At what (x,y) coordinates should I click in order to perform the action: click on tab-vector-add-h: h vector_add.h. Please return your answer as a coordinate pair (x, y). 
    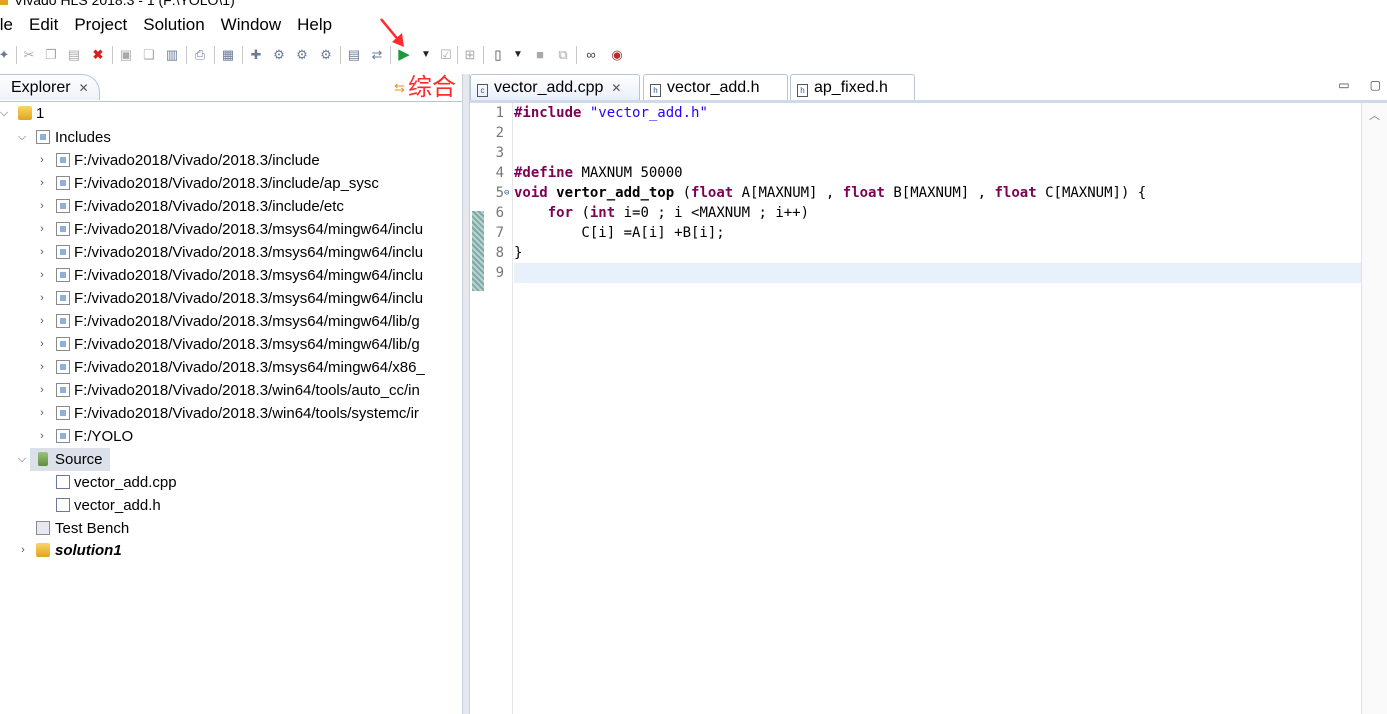
    Looking at the image, I should click on (715, 87).